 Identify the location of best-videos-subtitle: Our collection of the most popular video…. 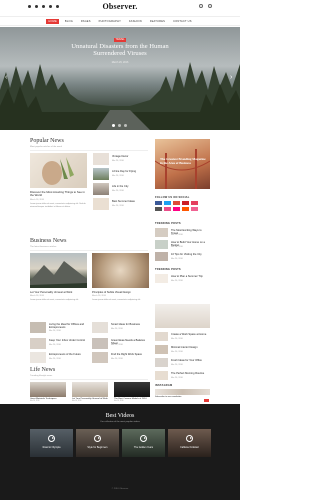
(120, 422).